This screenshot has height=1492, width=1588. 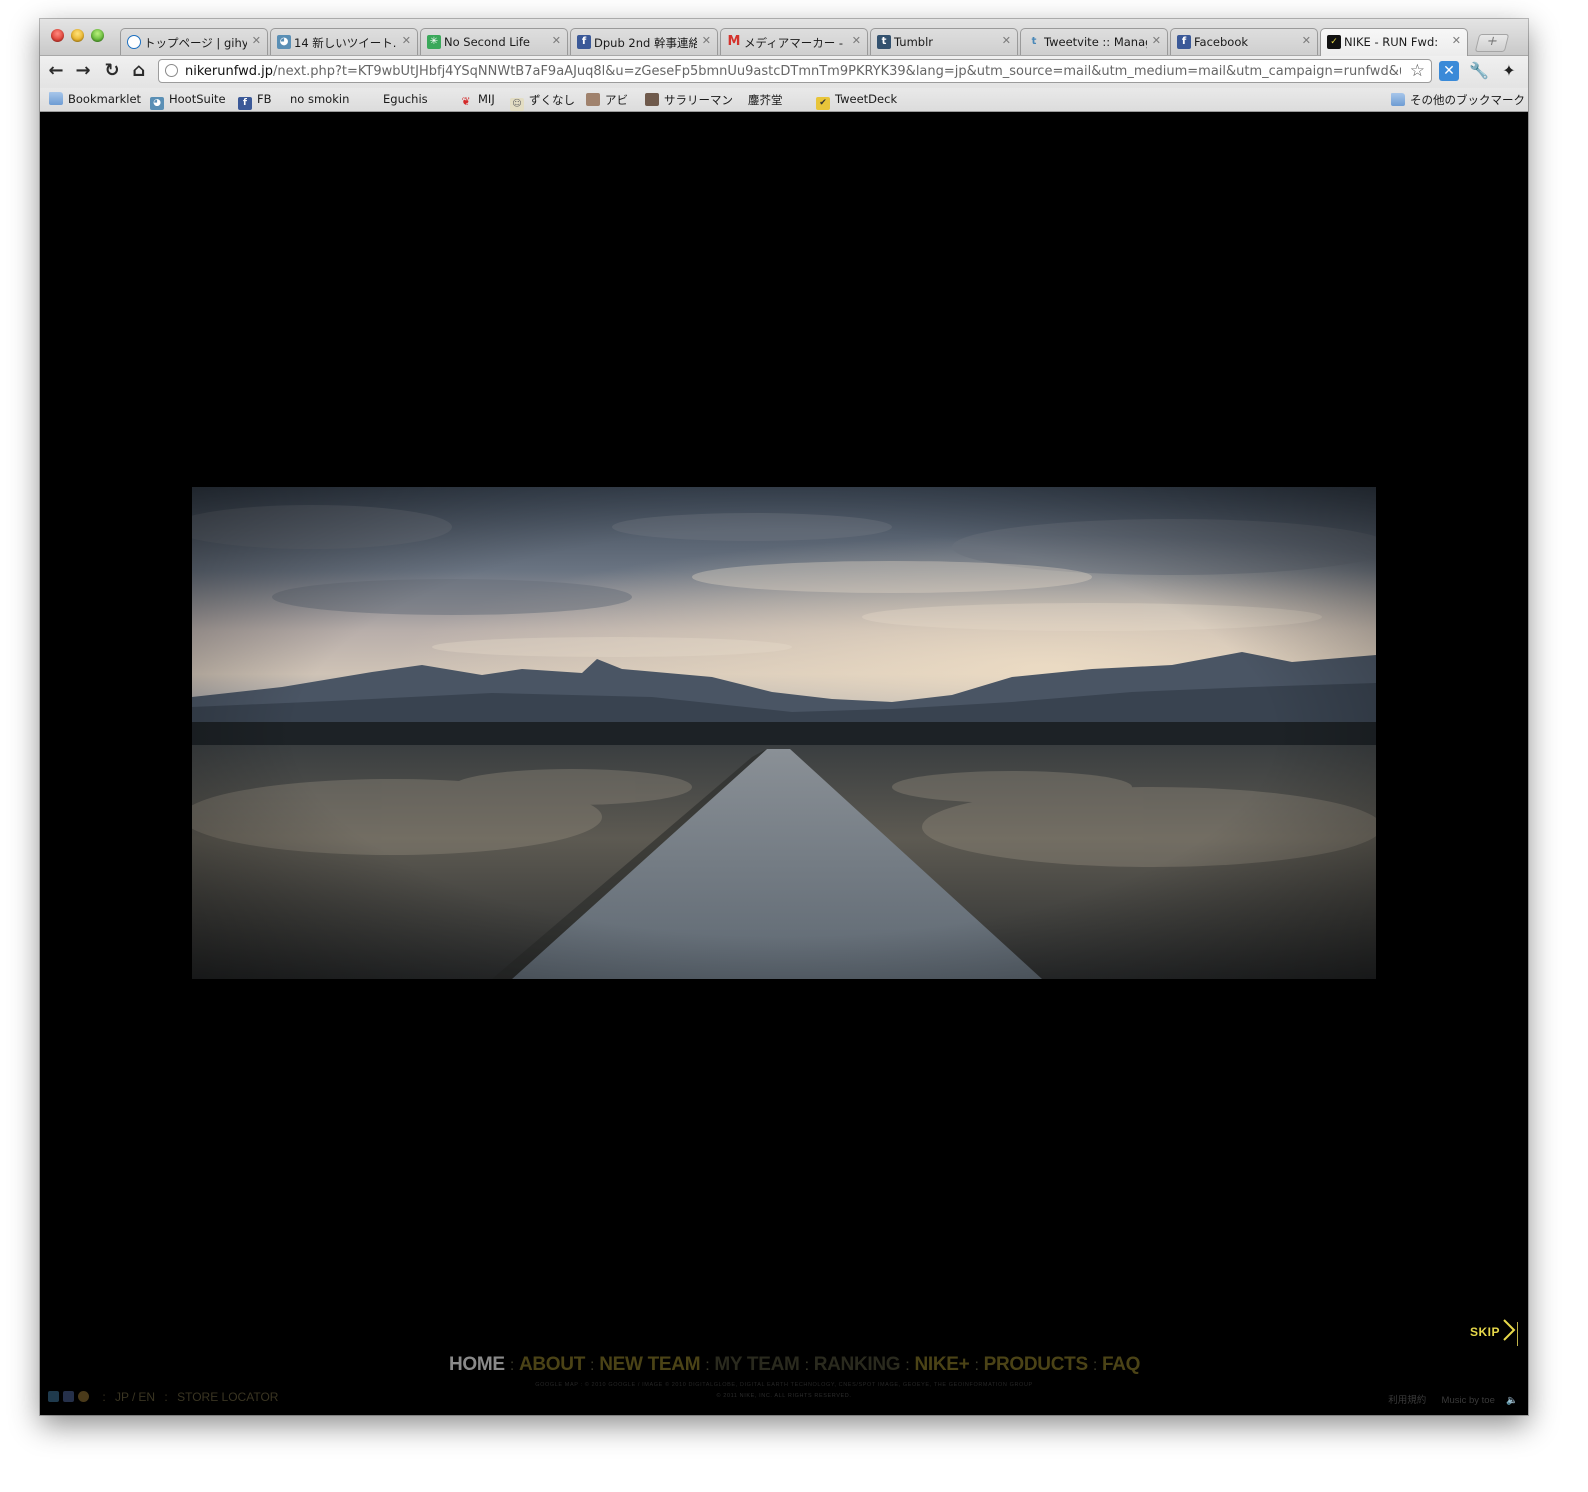 What do you see at coordinates (56, 98) in the screenshot?
I see `folder-icon` at bounding box center [56, 98].